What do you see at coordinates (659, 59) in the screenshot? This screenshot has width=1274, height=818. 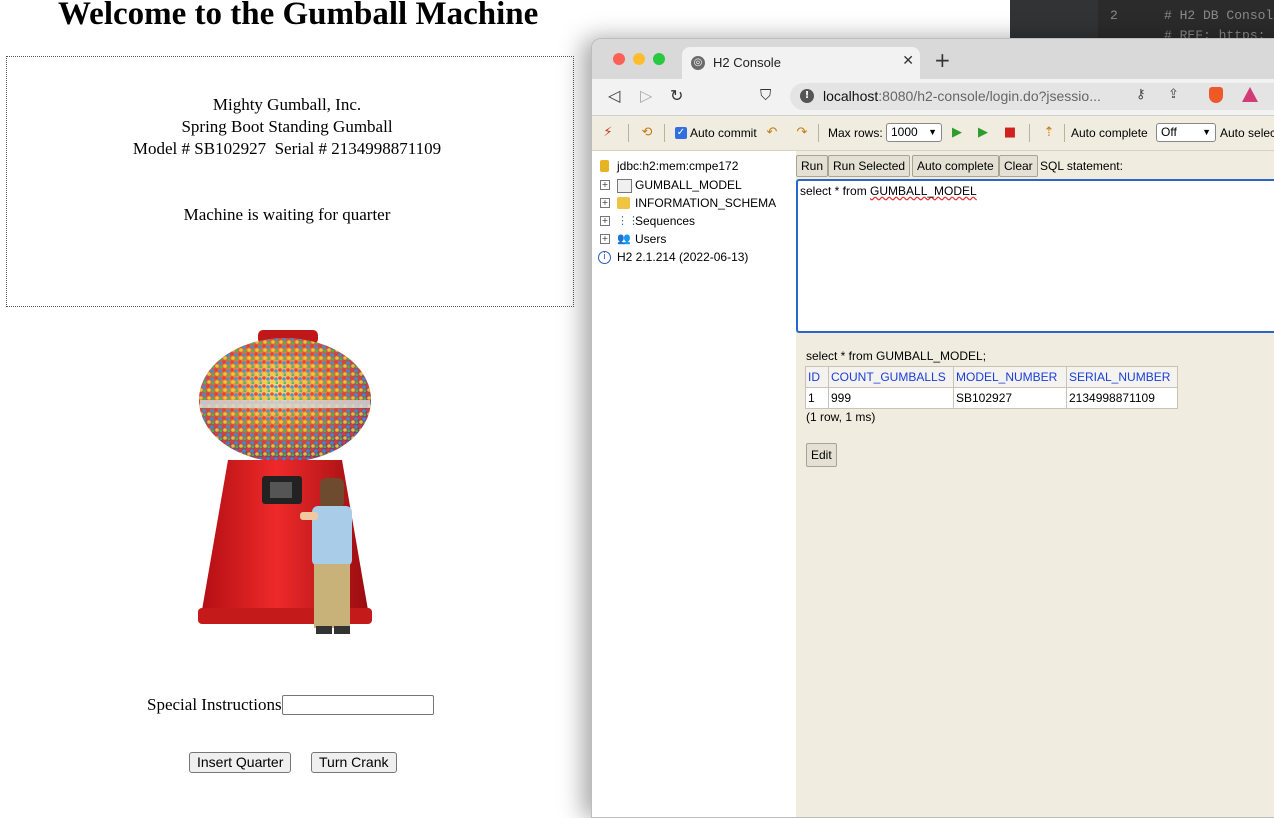 I see `maximize-window-button` at bounding box center [659, 59].